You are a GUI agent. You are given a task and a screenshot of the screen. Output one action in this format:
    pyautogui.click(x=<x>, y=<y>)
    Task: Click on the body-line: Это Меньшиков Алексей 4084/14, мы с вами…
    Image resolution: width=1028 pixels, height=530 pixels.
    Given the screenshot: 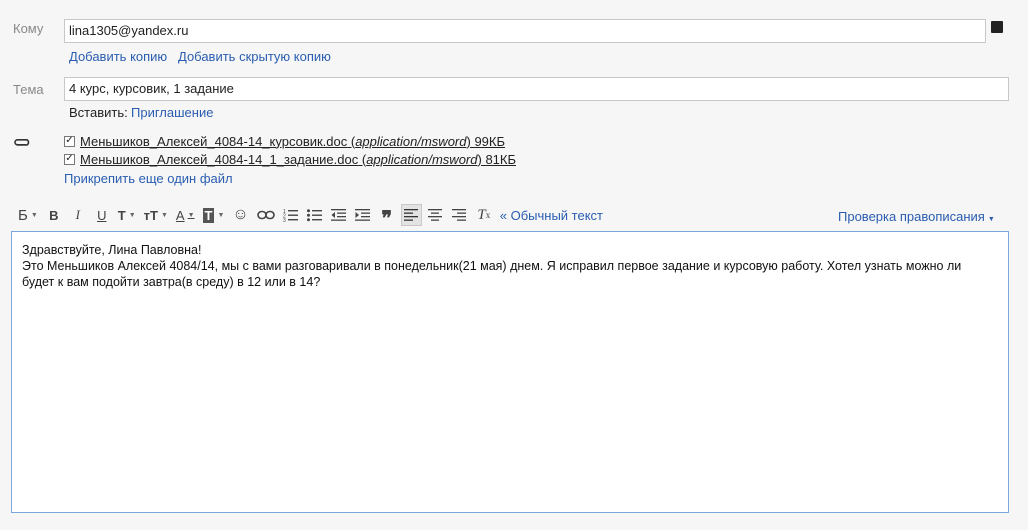 What is the action you would take?
    pyautogui.click(x=492, y=266)
    